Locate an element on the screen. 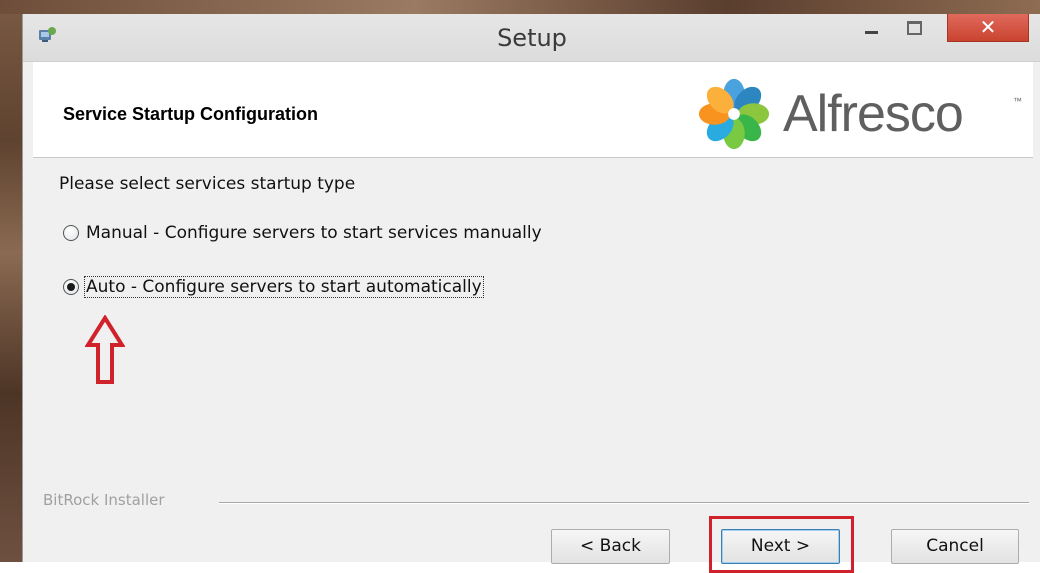 The image size is (1040, 573). close-icon: ✕ is located at coordinates (988, 27).